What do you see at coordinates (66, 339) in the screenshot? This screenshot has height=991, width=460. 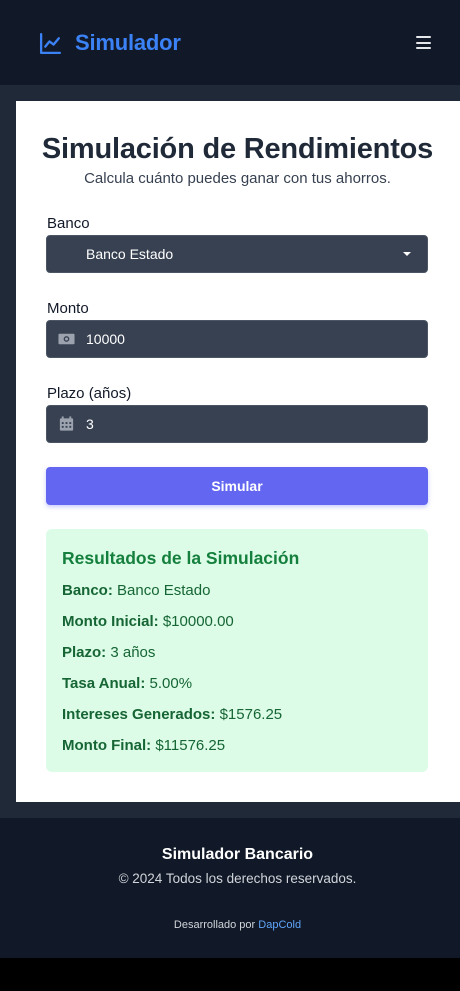 I see `money-bill-icon` at bounding box center [66, 339].